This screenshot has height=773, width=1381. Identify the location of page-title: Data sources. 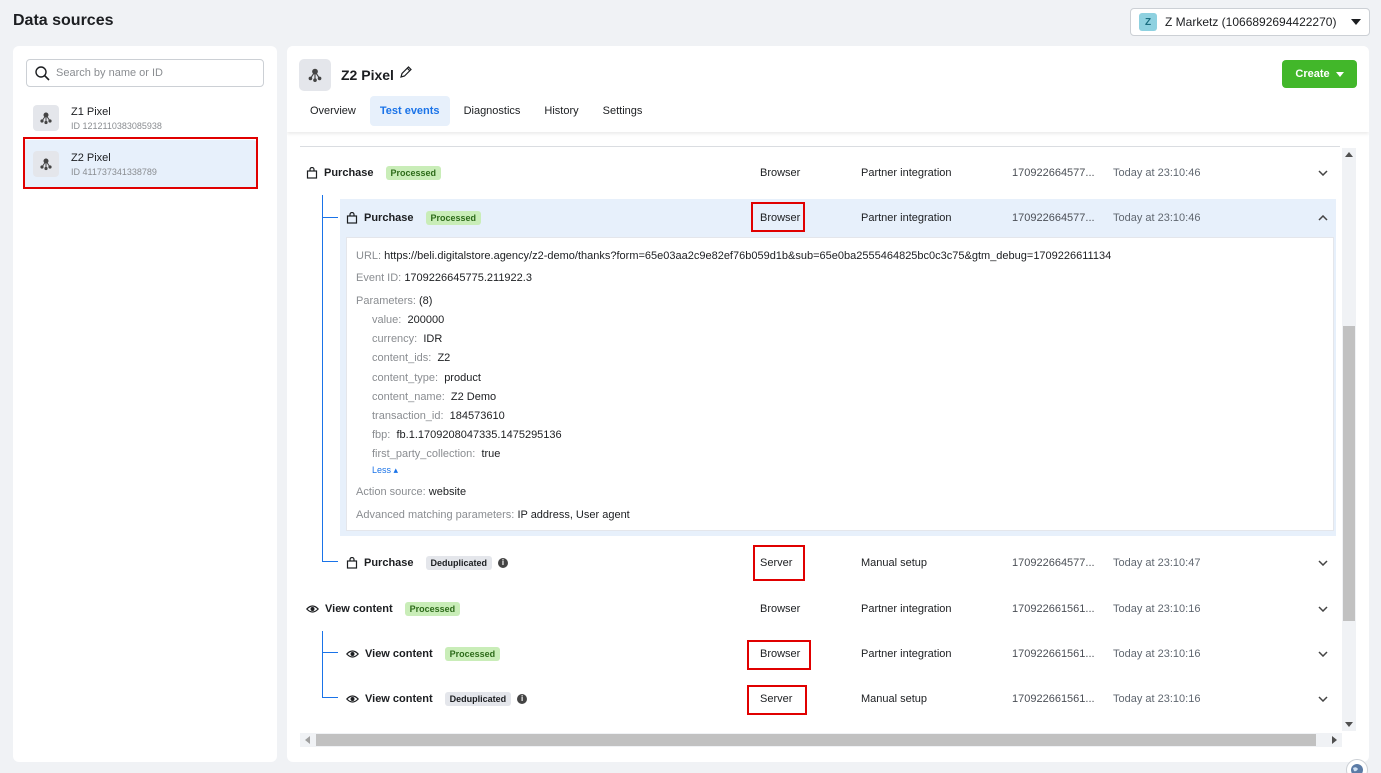
(63, 20).